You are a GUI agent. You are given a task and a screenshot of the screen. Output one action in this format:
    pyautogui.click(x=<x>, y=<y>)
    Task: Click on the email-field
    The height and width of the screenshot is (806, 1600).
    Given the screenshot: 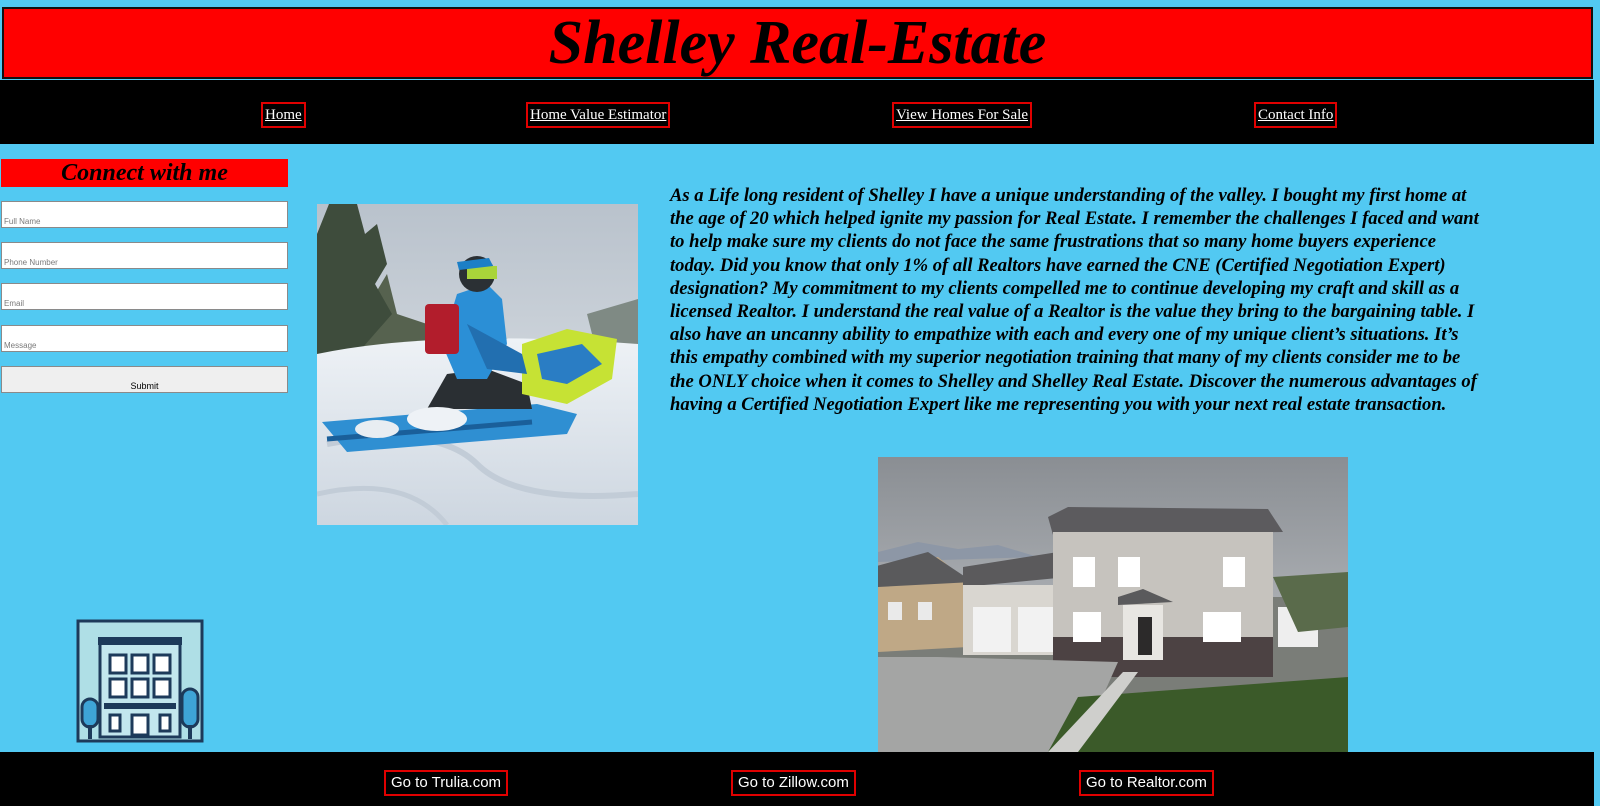 What is the action you would take?
    pyautogui.click(x=144, y=296)
    